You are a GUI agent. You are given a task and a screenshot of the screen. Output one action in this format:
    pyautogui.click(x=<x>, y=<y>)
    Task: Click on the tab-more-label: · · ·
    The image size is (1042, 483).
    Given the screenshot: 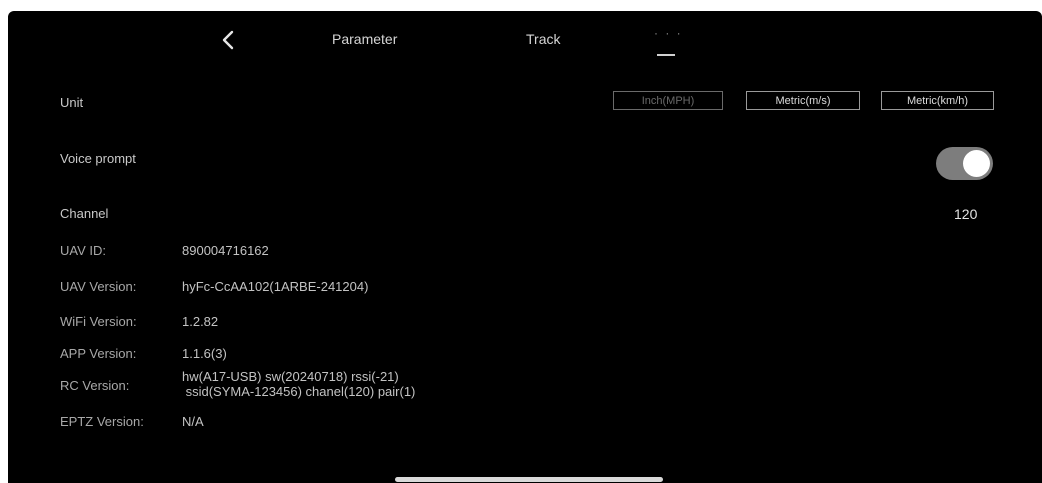 What is the action you would take?
    pyautogui.click(x=668, y=33)
    